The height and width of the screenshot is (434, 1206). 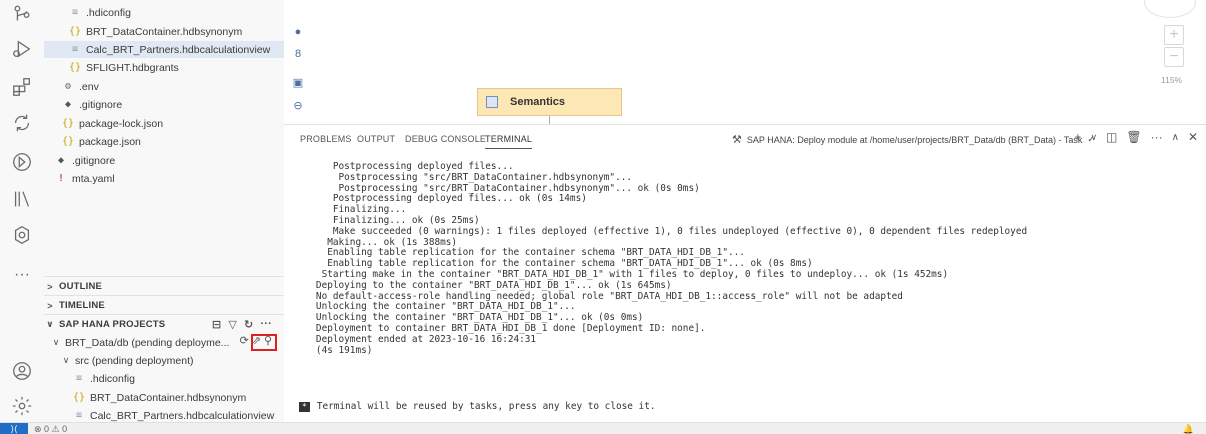 What do you see at coordinates (1077, 137) in the screenshot?
I see `new-terminal-icon: +` at bounding box center [1077, 137].